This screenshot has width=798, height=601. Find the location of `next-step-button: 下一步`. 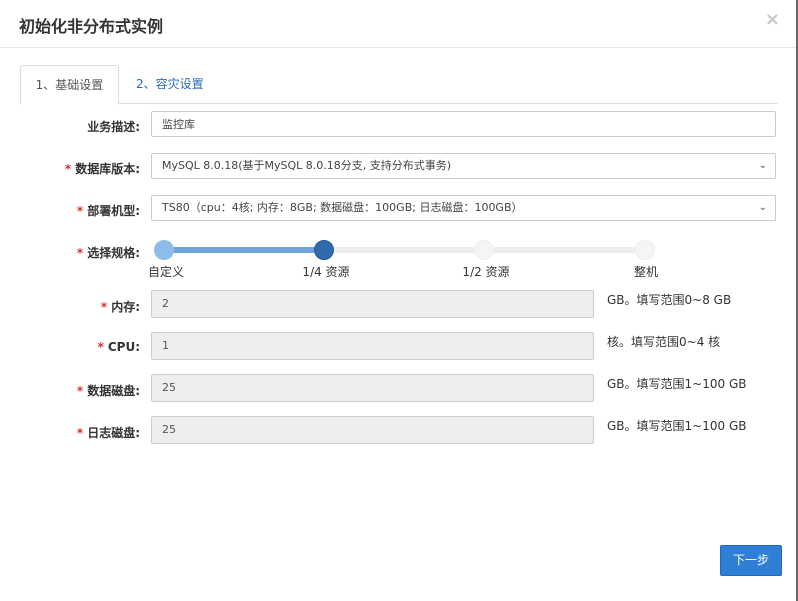

next-step-button: 下一步 is located at coordinates (751, 560).